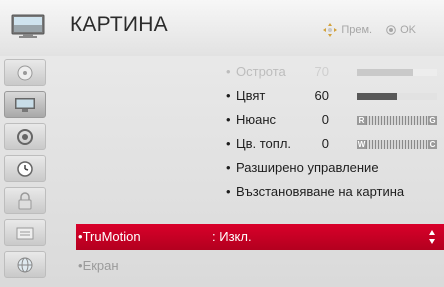  I want to click on sharpness-label: Острота, so click(261, 71).